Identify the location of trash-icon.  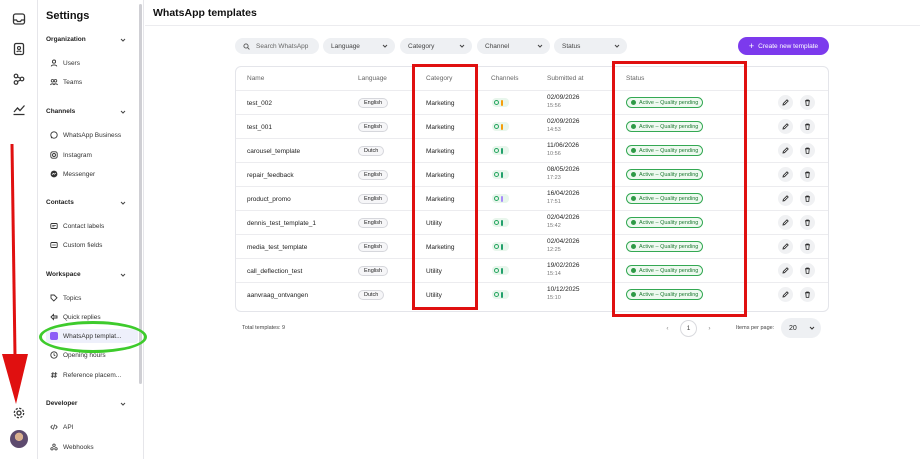
(807, 222).